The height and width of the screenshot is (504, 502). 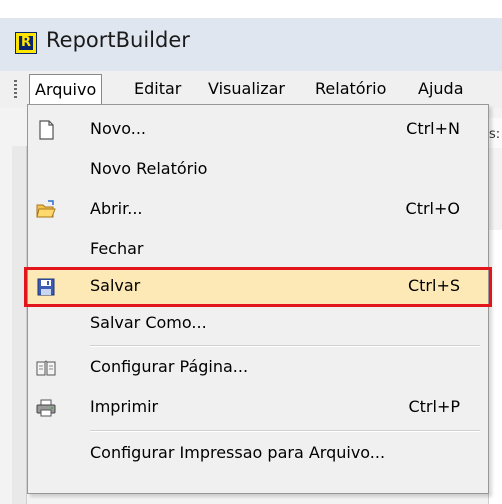 I want to click on new-document-icon, so click(x=46, y=130).